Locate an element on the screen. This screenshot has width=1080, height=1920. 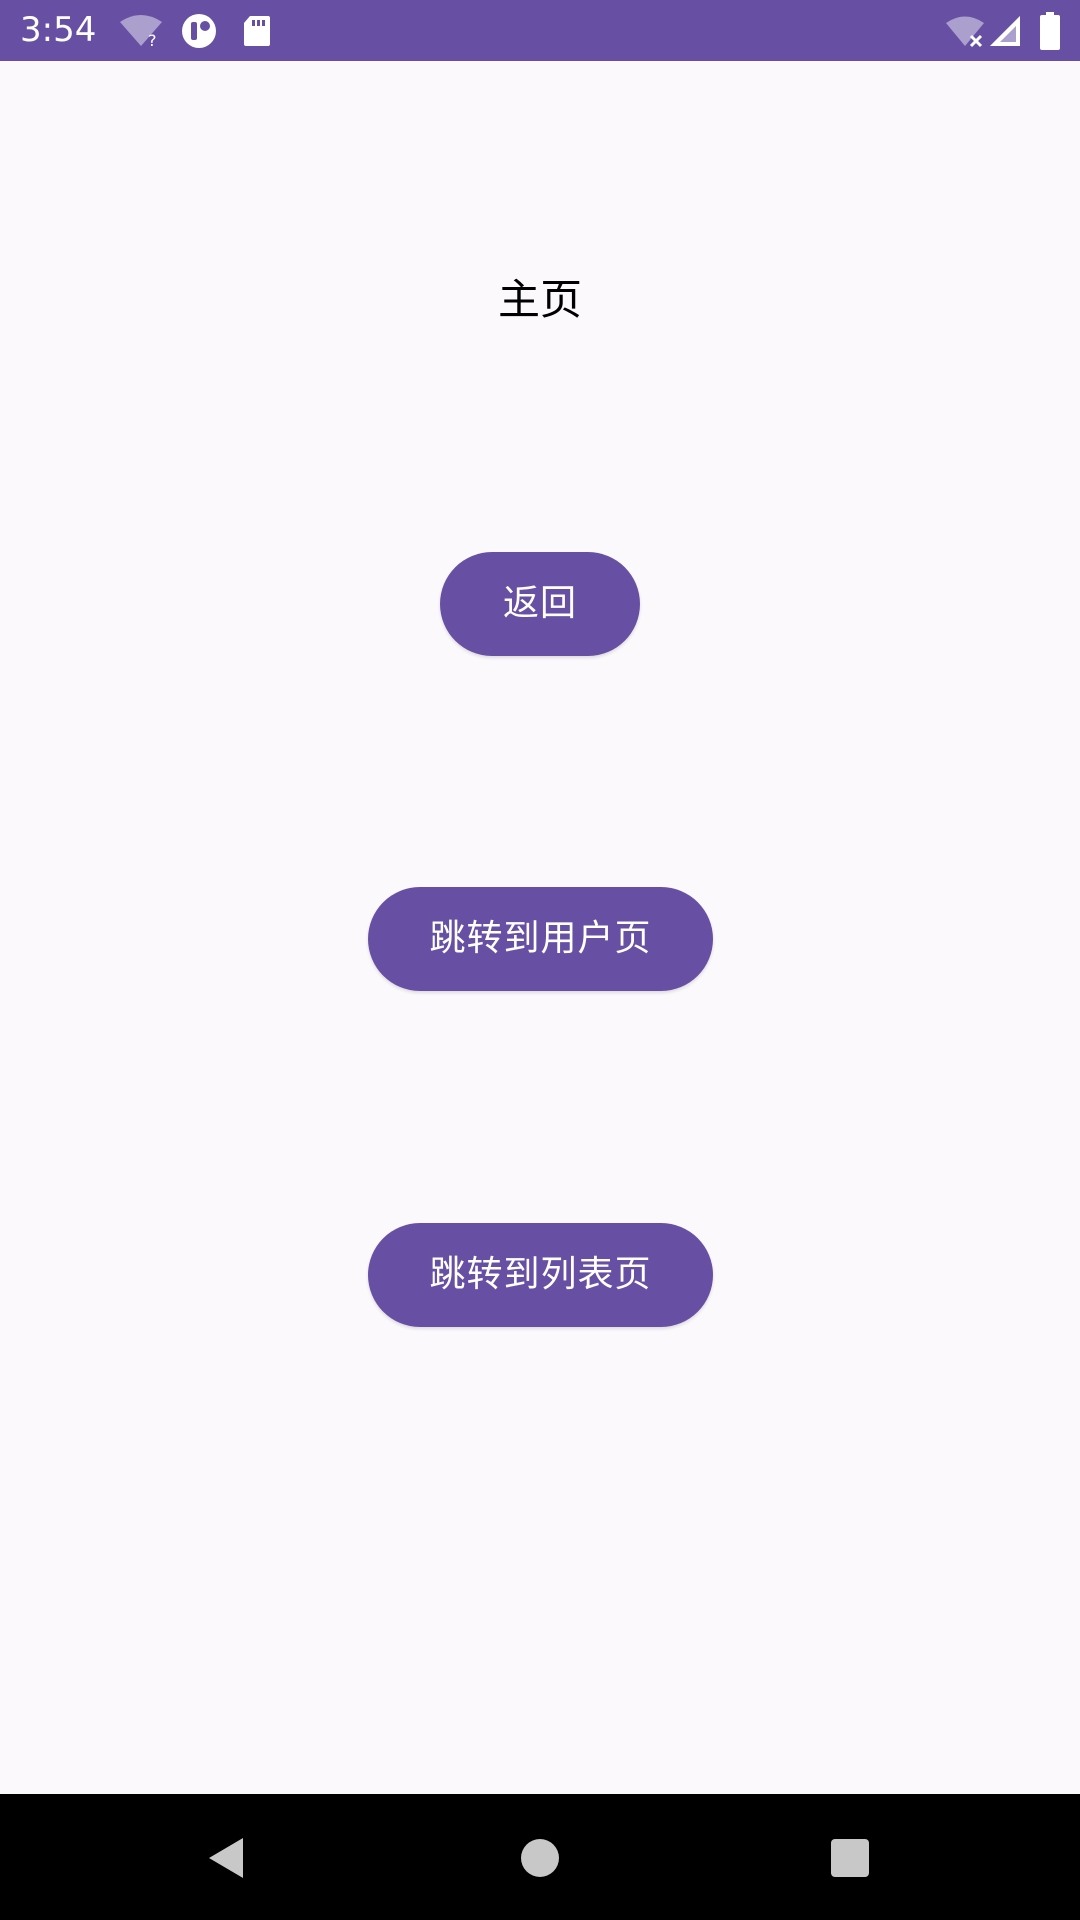
go-to-user-page-button: 跳转到用户页 is located at coordinates (540, 939).